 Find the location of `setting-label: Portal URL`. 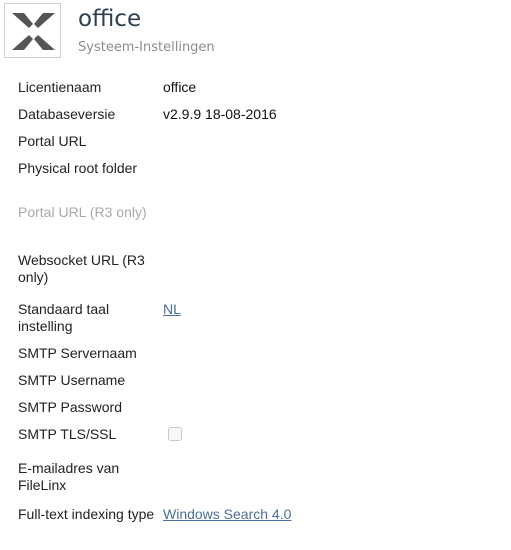

setting-label: Portal URL is located at coordinates (52, 141).